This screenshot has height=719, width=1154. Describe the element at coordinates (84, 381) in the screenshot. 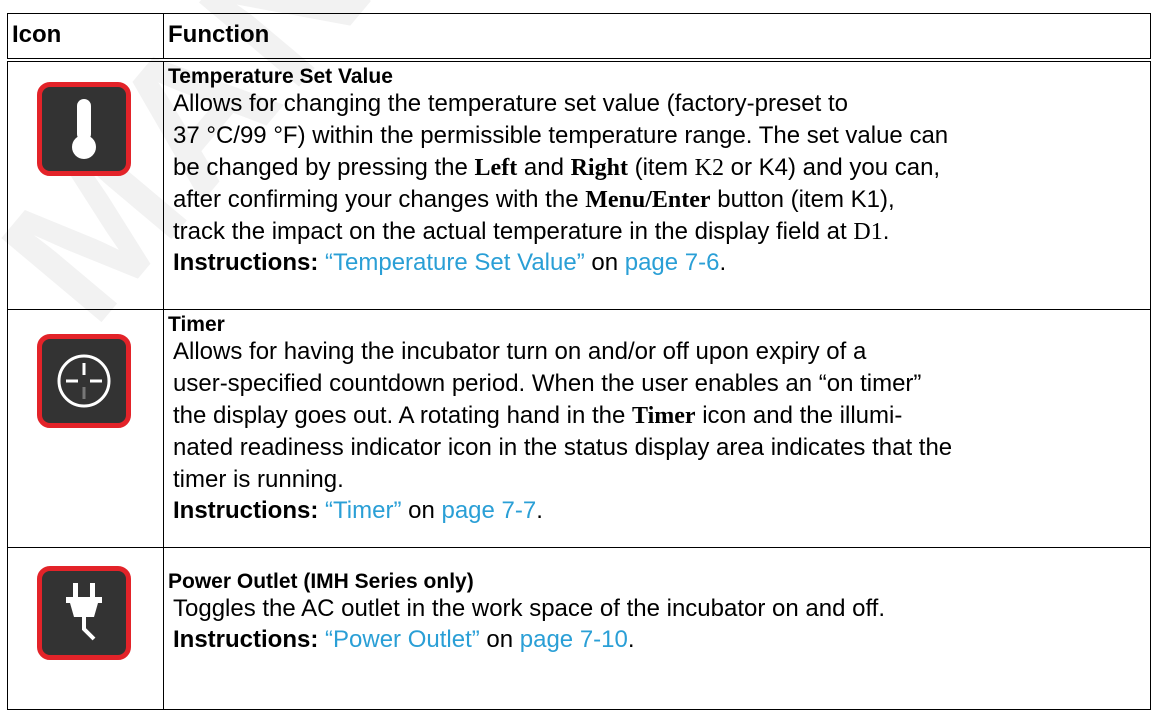

I see `timer-icon` at that location.